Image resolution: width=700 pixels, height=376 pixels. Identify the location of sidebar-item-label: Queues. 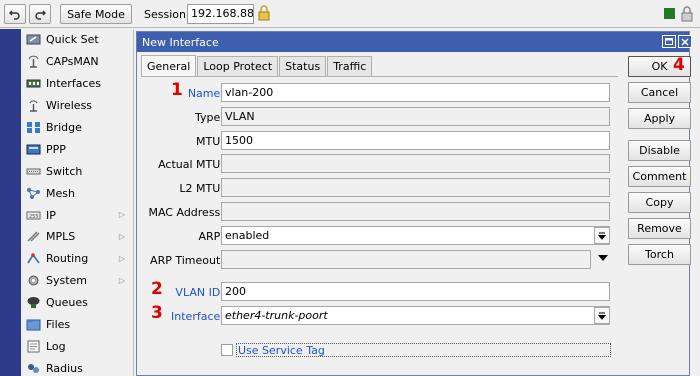
(67, 303).